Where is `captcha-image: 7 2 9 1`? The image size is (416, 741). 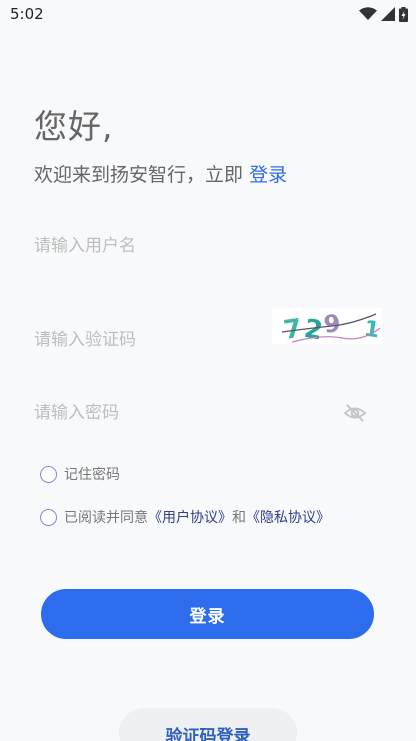 captcha-image: 7 2 9 1 is located at coordinates (327, 327).